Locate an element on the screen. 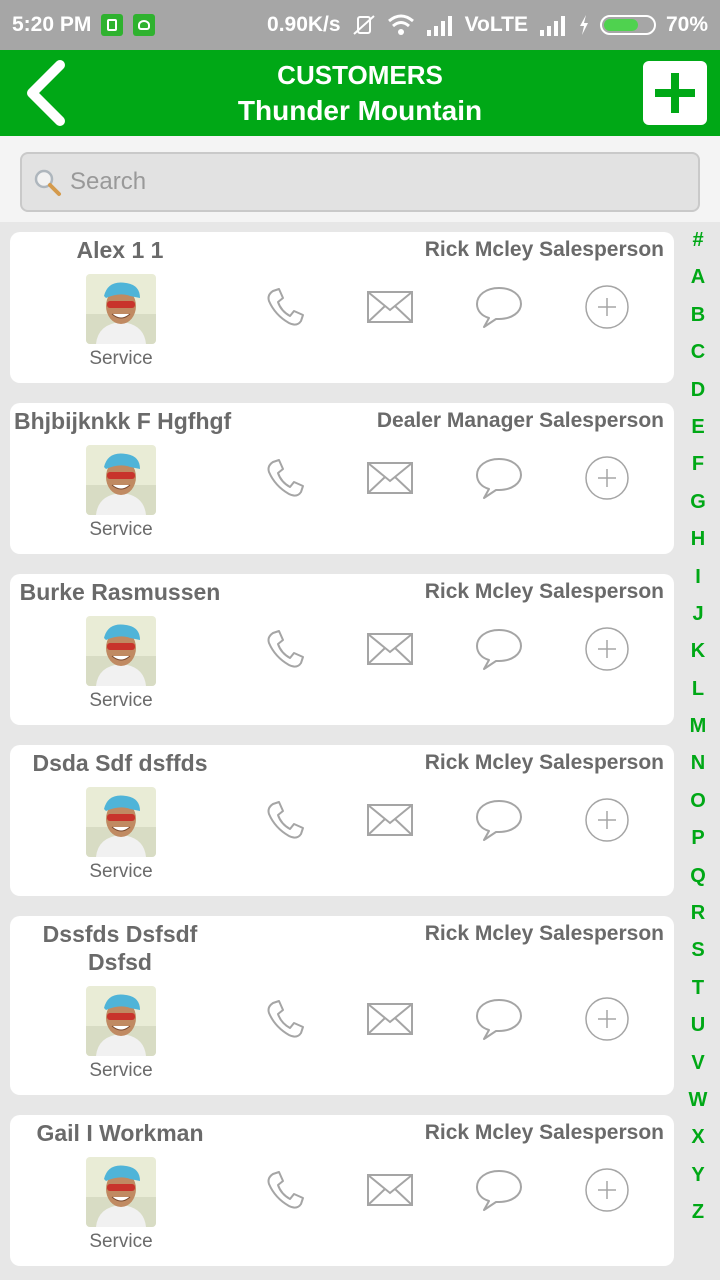 The image size is (720, 1280). alphabet-letter: W is located at coordinates (698, 1100).